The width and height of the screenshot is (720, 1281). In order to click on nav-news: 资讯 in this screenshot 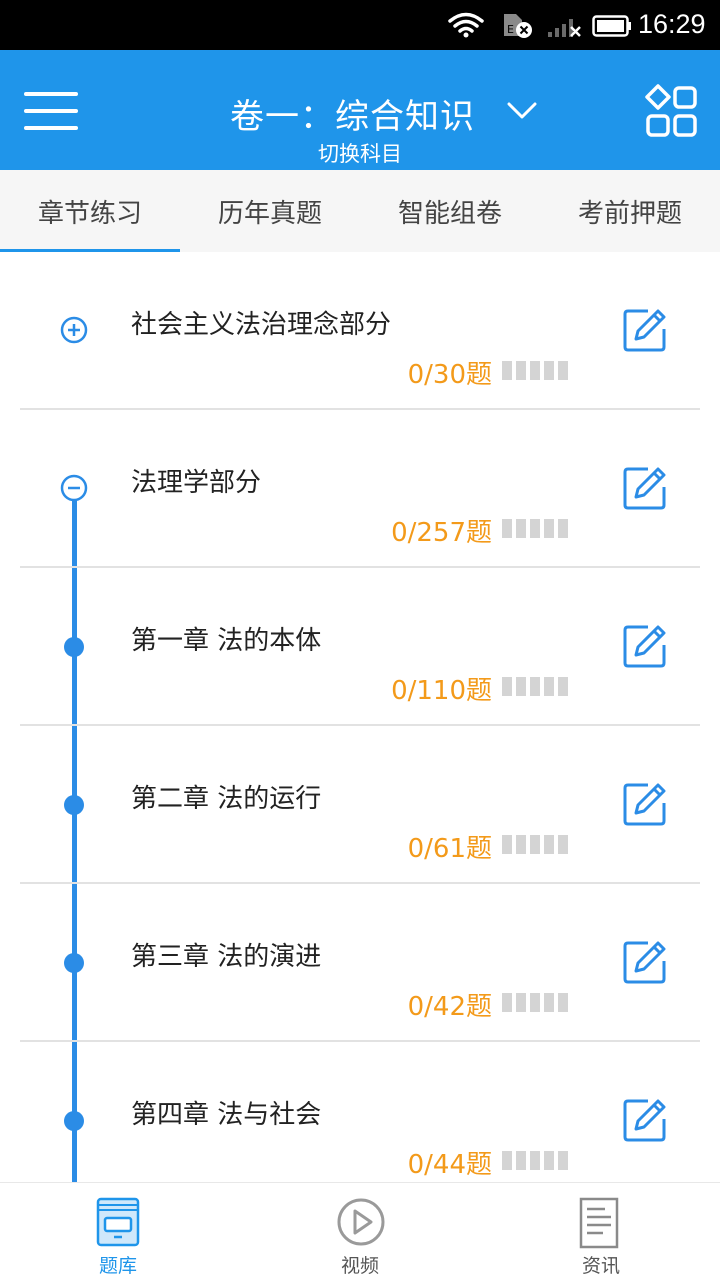, I will do `click(601, 1232)`.